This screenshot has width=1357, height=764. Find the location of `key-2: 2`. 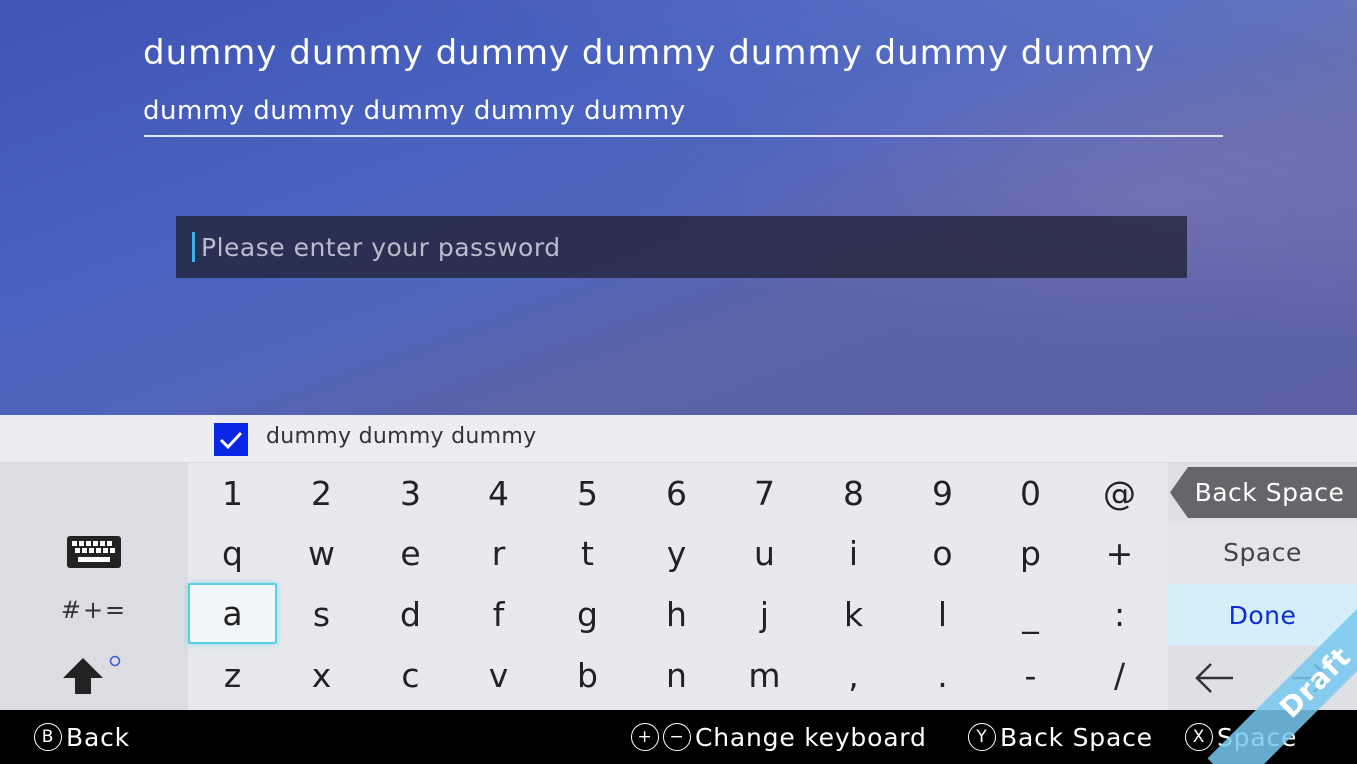

key-2: 2 is located at coordinates (321, 493).